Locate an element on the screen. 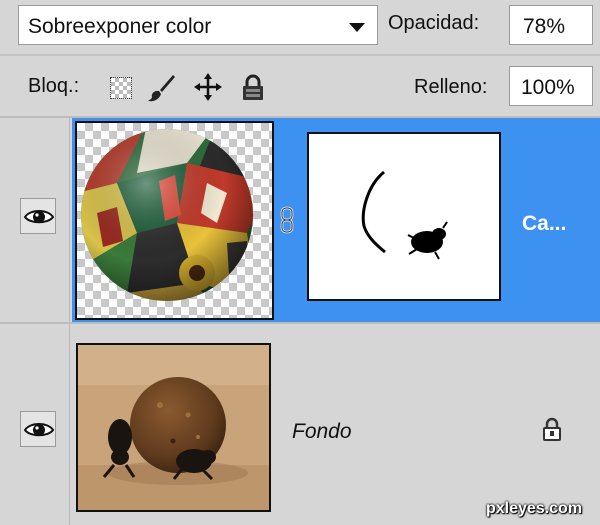  dung-beetle-photo is located at coordinates (173, 427).